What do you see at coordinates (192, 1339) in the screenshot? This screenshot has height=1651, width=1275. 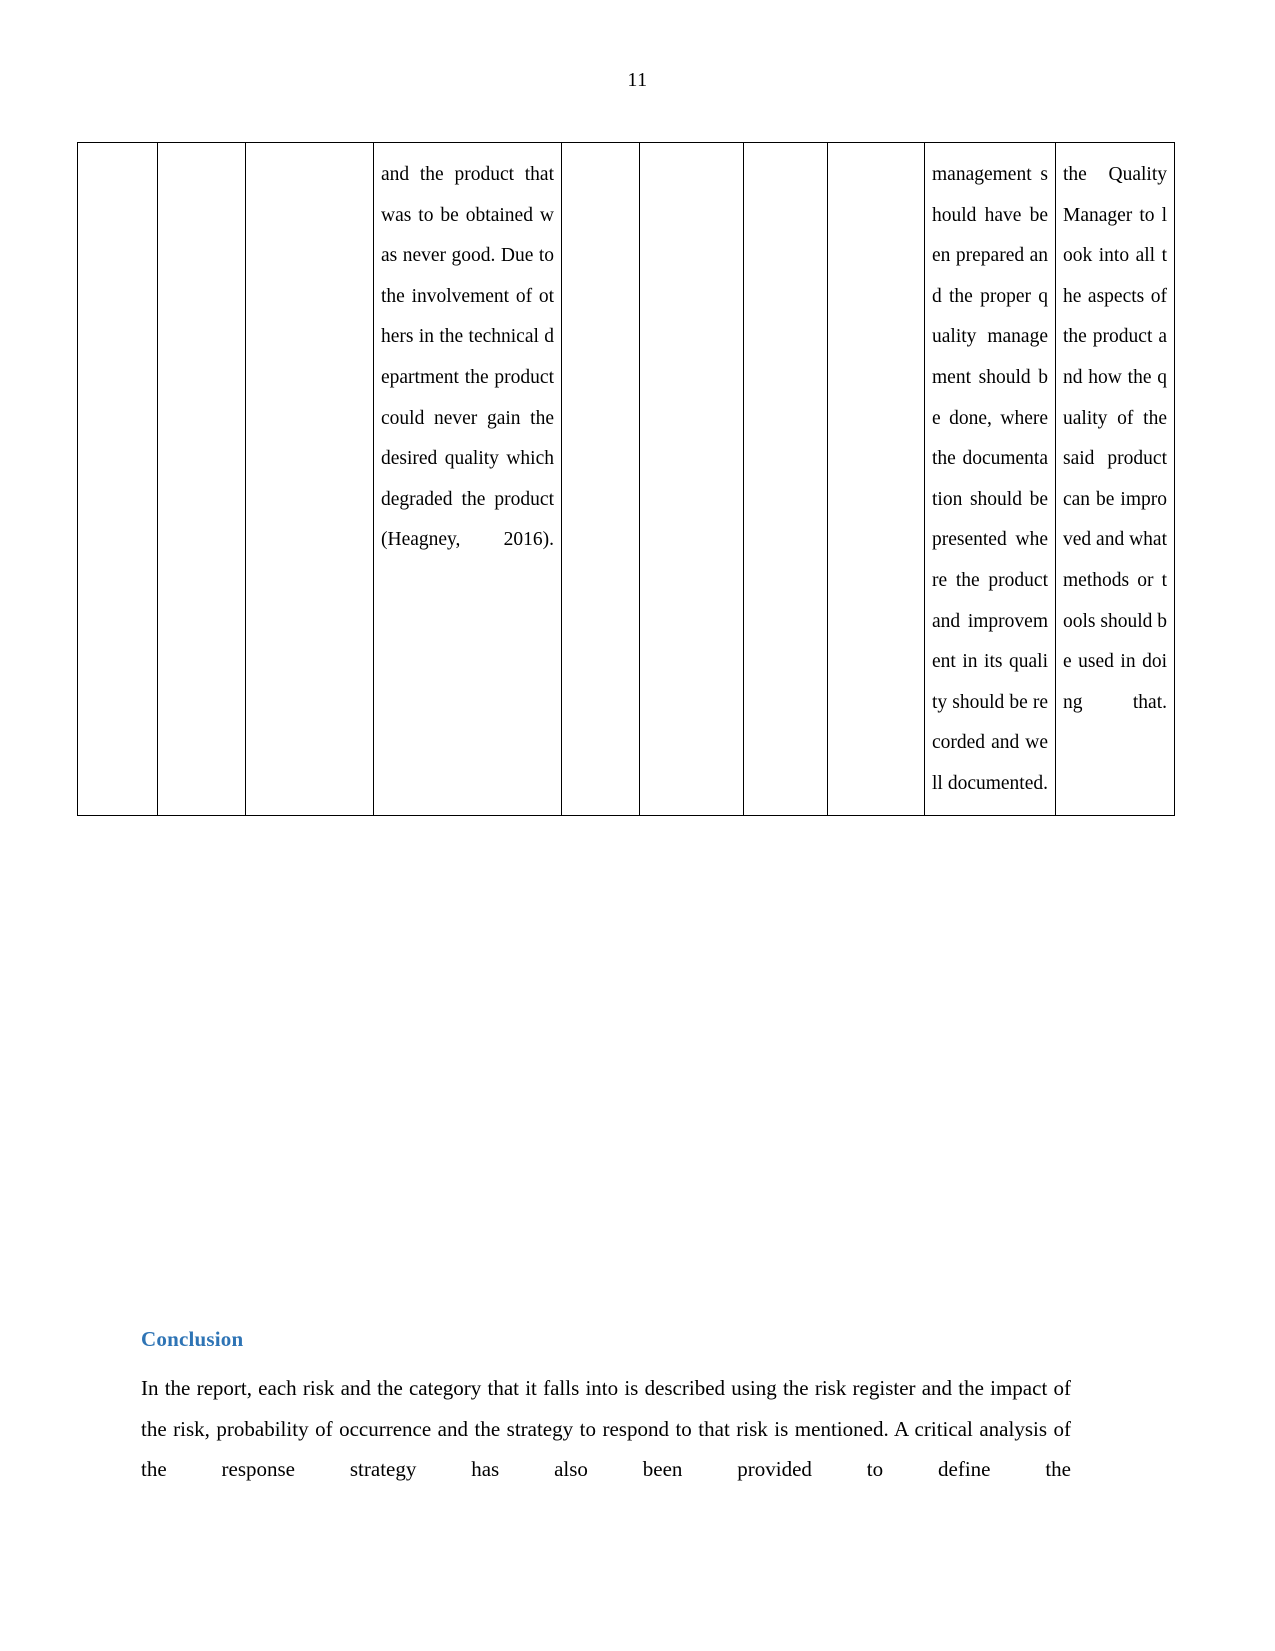 I see `conclusion-heading: Conclusion` at bounding box center [192, 1339].